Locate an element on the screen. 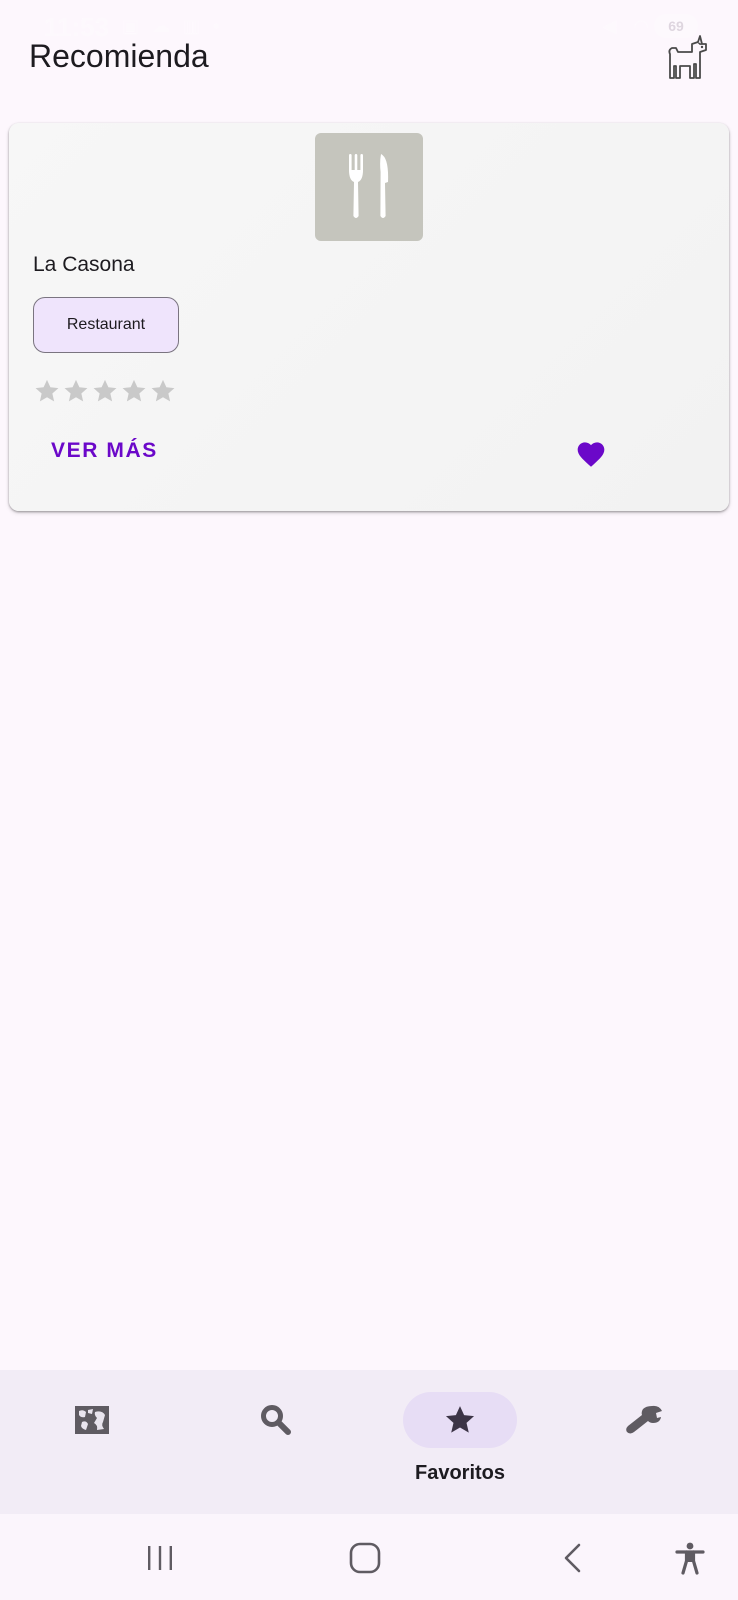 The width and height of the screenshot is (738, 1600). cutlery-icon is located at coordinates (369, 186).